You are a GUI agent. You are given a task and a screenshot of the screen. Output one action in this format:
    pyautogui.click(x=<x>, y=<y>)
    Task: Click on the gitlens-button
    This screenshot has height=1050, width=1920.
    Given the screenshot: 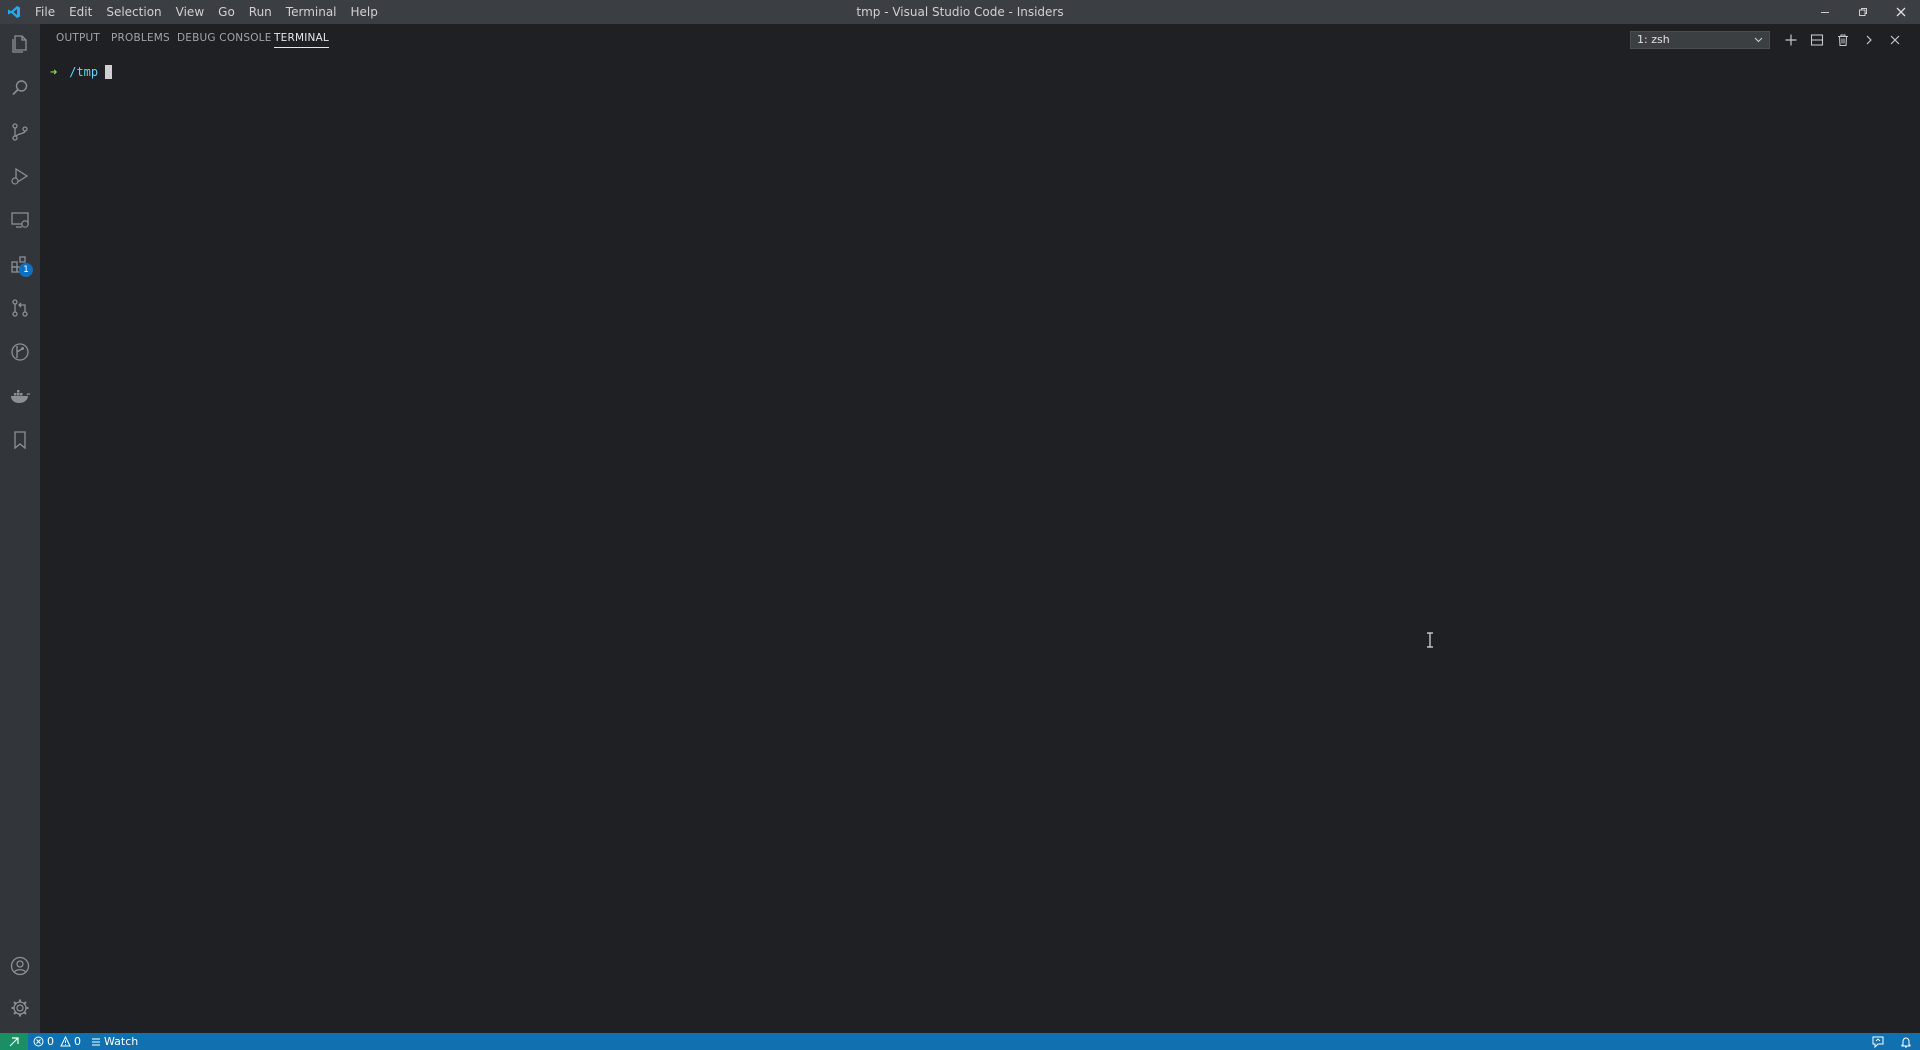 What is the action you would take?
    pyautogui.click(x=20, y=352)
    